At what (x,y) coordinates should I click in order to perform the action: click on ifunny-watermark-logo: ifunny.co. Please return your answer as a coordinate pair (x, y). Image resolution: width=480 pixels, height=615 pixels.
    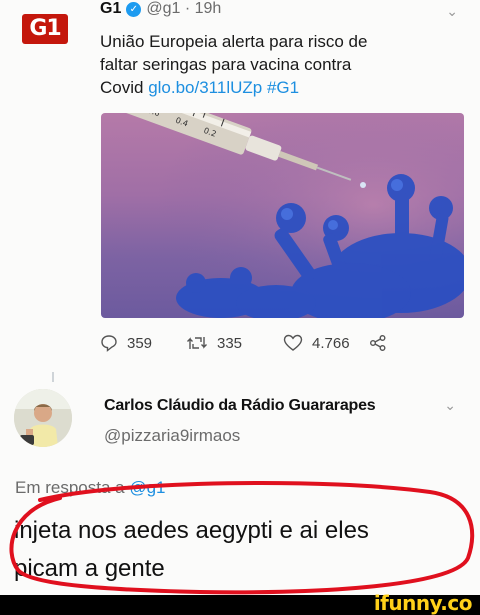
    Looking at the image, I should click on (423, 603).